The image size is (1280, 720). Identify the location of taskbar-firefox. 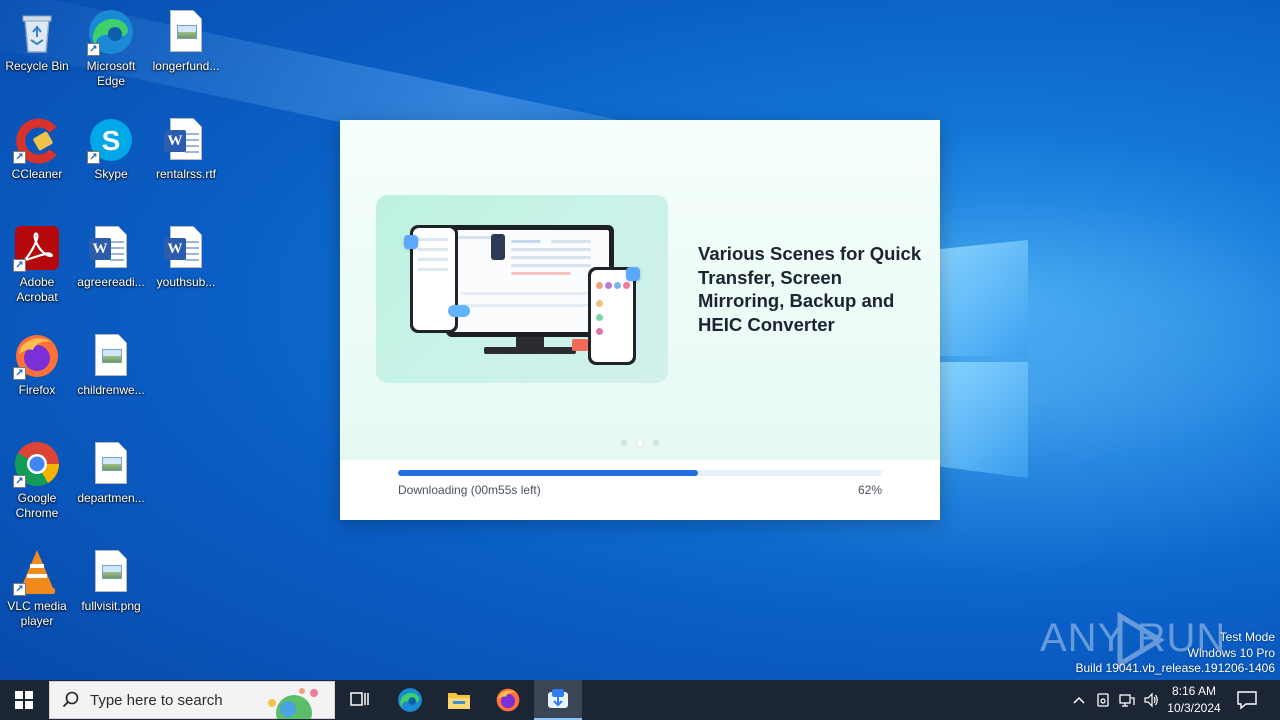
(508, 700).